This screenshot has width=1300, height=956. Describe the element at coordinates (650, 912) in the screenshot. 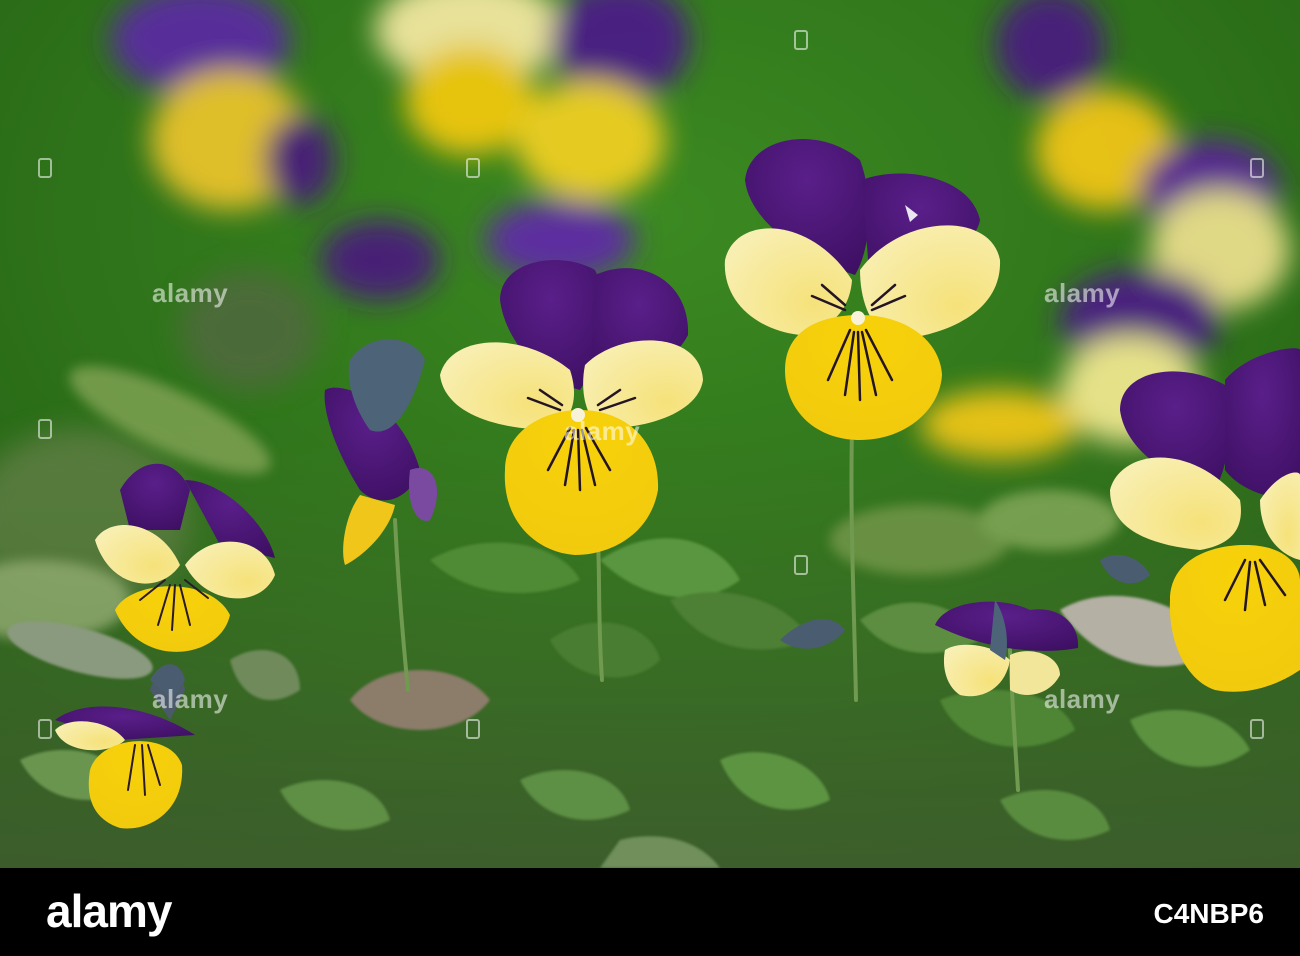

I see `footer-bar` at that location.